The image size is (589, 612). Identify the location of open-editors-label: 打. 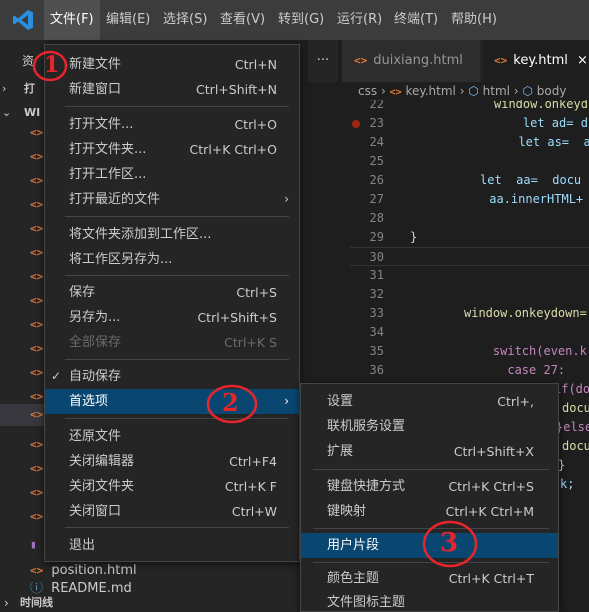
(29, 88).